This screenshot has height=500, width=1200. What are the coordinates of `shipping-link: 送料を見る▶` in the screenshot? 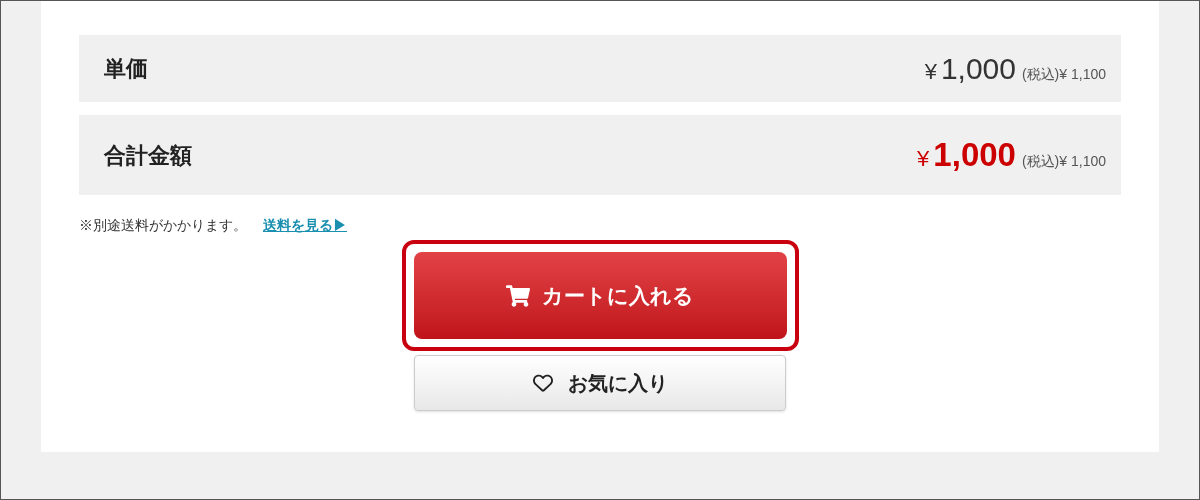 It's located at (305, 225).